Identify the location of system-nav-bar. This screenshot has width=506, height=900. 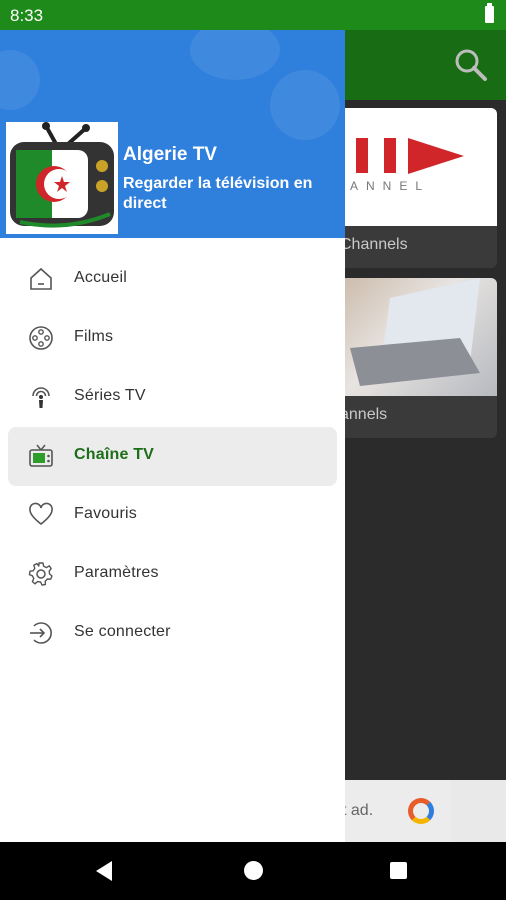
(253, 871).